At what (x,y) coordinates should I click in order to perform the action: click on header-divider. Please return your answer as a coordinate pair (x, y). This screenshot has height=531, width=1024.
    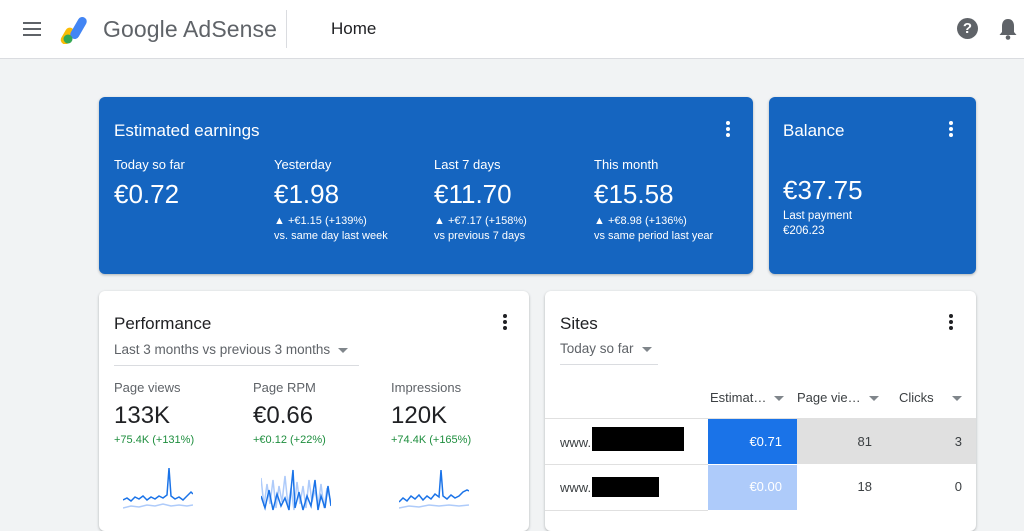
    Looking at the image, I should click on (286, 29).